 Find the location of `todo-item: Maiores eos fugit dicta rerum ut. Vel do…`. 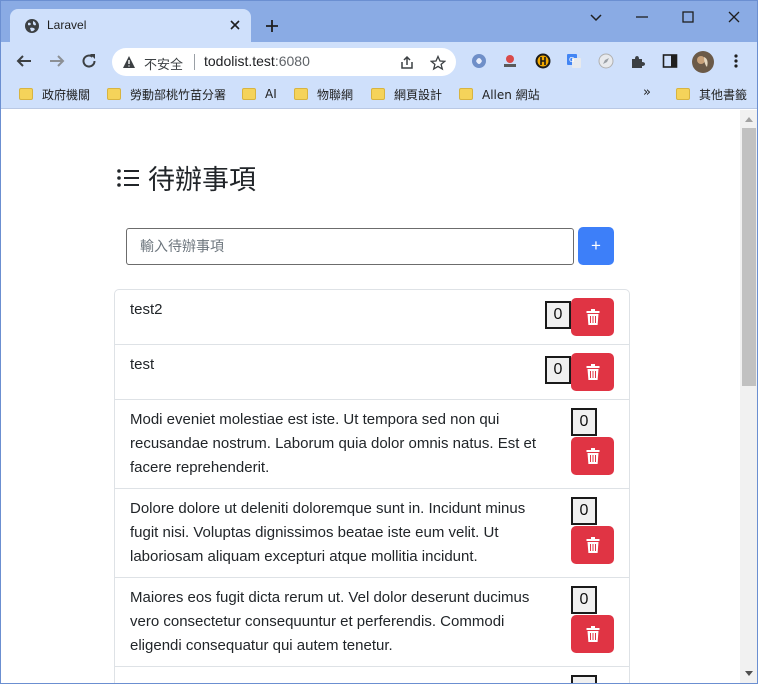

todo-item: Maiores eos fugit dicta rerum ut. Vel do… is located at coordinates (372, 622).